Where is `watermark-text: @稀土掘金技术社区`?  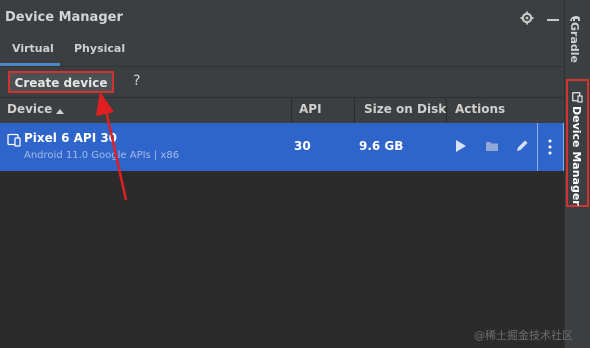 watermark-text: @稀土掘金技术社区 is located at coordinates (523, 335).